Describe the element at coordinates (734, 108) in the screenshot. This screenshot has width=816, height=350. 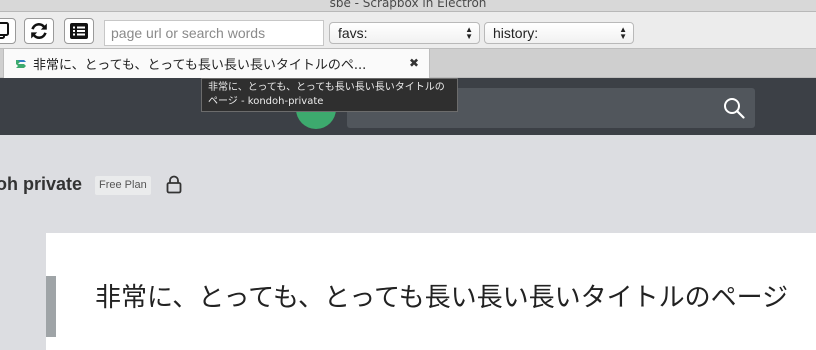
I see `search-icon` at that location.